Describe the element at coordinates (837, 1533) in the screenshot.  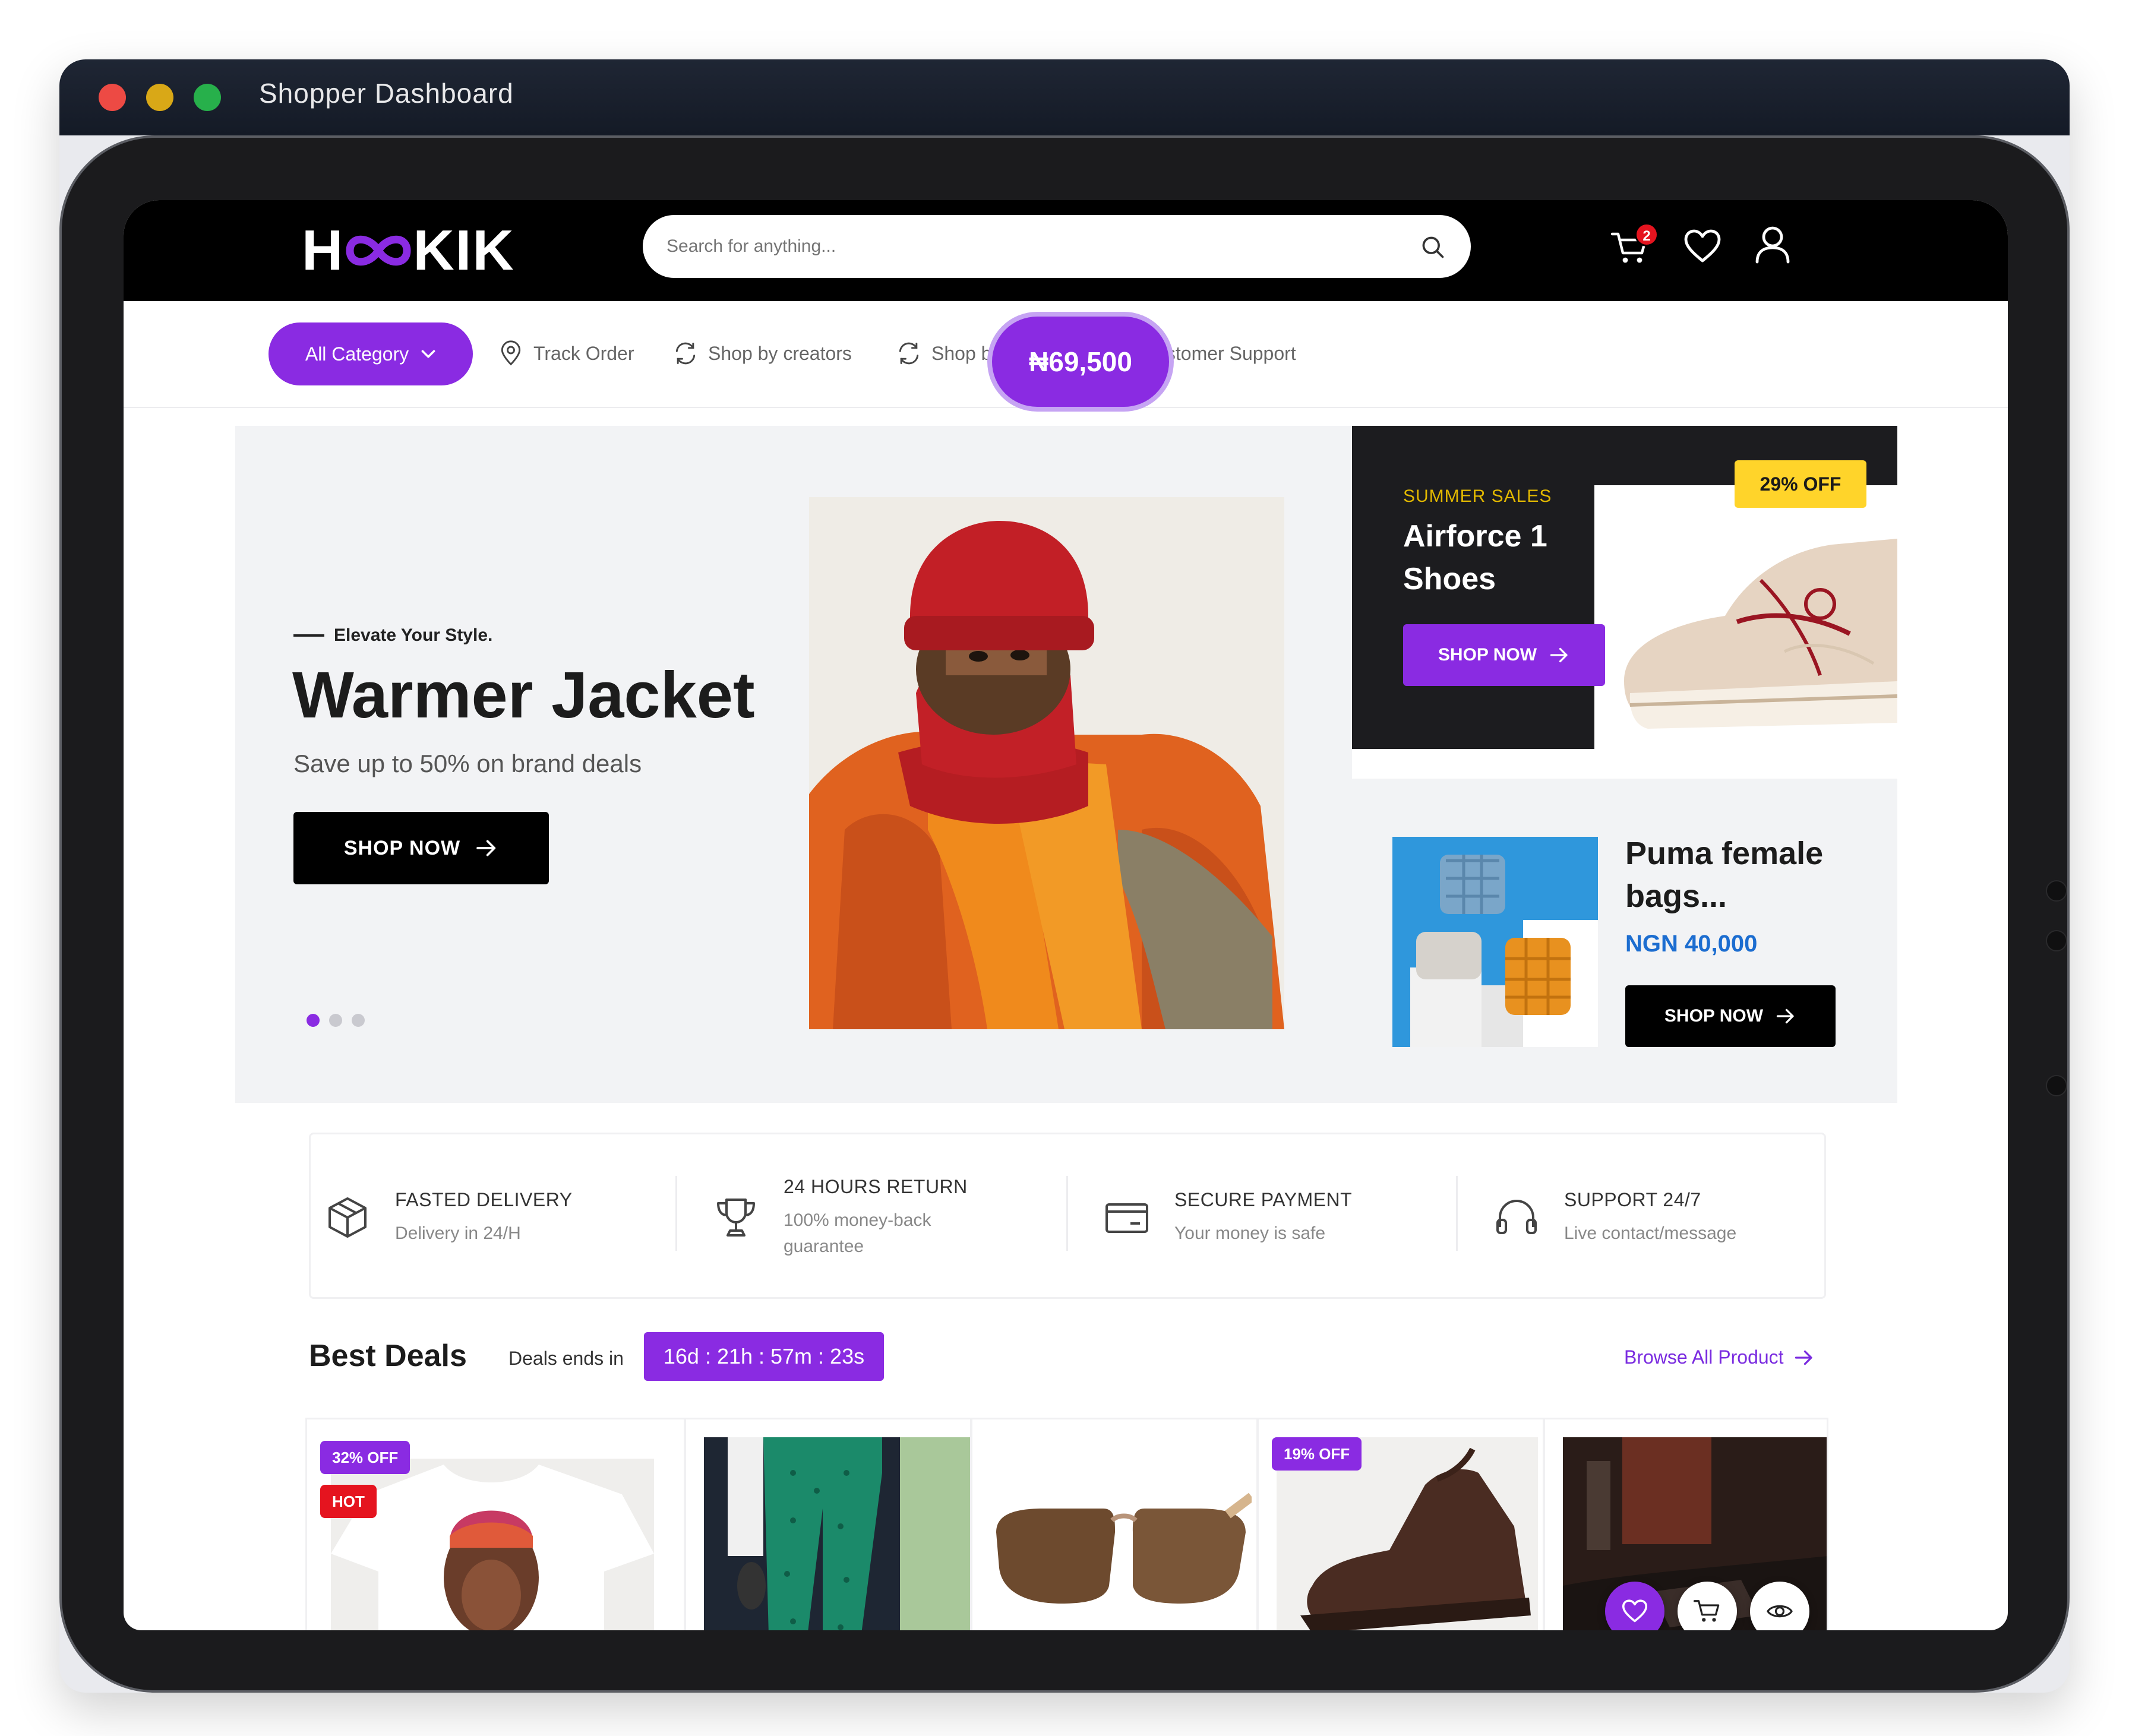
I see `green-pants-illustration` at that location.